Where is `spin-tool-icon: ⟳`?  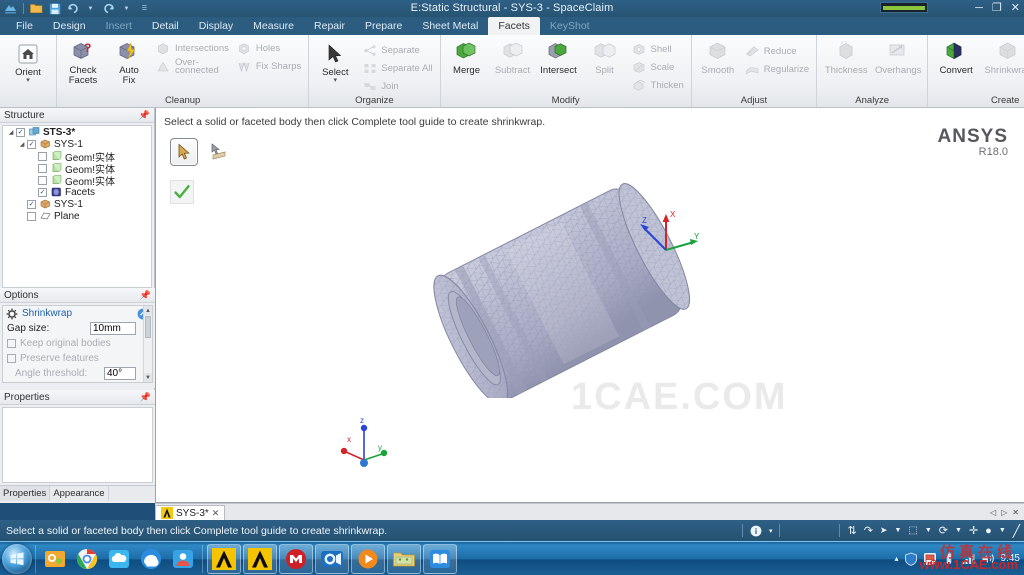
spin-tool-icon: ⟳ is located at coordinates (943, 530).